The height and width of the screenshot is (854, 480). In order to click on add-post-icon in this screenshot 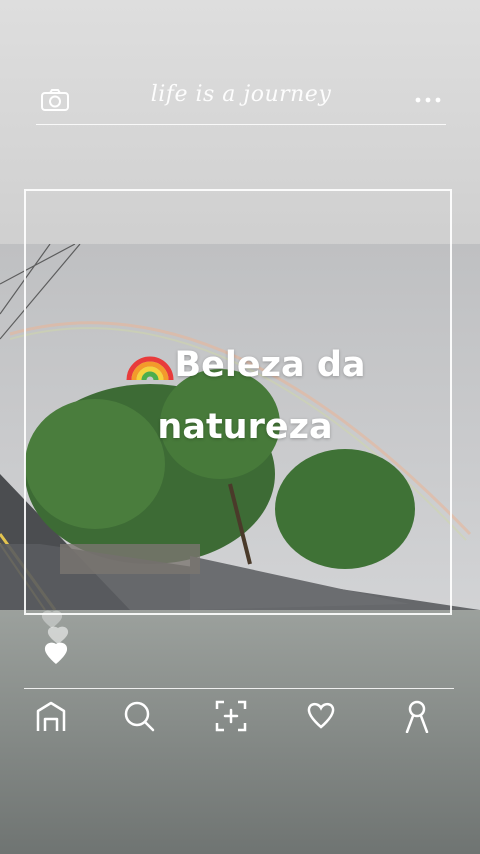, I will do `click(231, 716)`.